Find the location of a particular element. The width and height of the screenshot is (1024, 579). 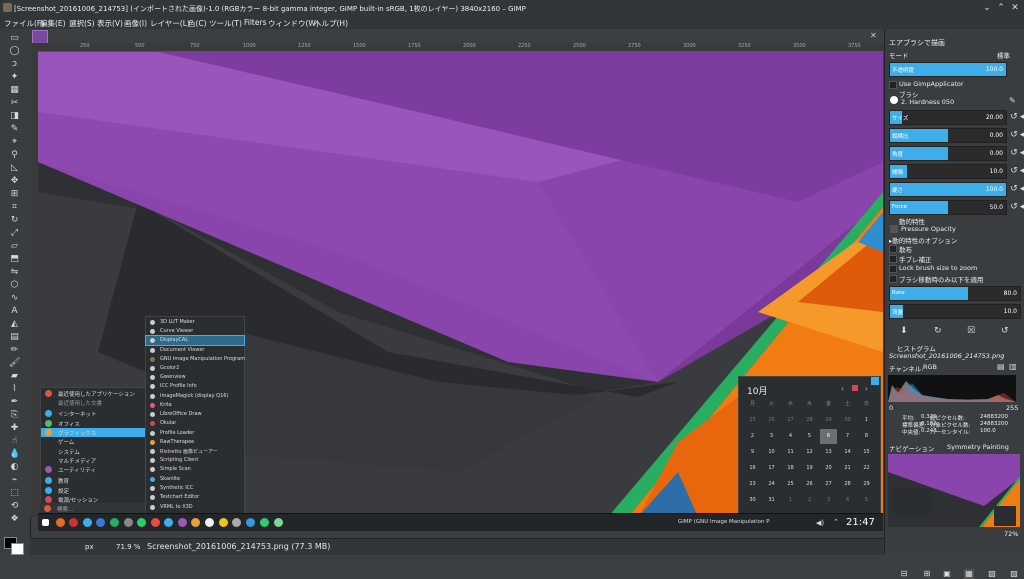

motion-only-checkbox is located at coordinates (893, 279).